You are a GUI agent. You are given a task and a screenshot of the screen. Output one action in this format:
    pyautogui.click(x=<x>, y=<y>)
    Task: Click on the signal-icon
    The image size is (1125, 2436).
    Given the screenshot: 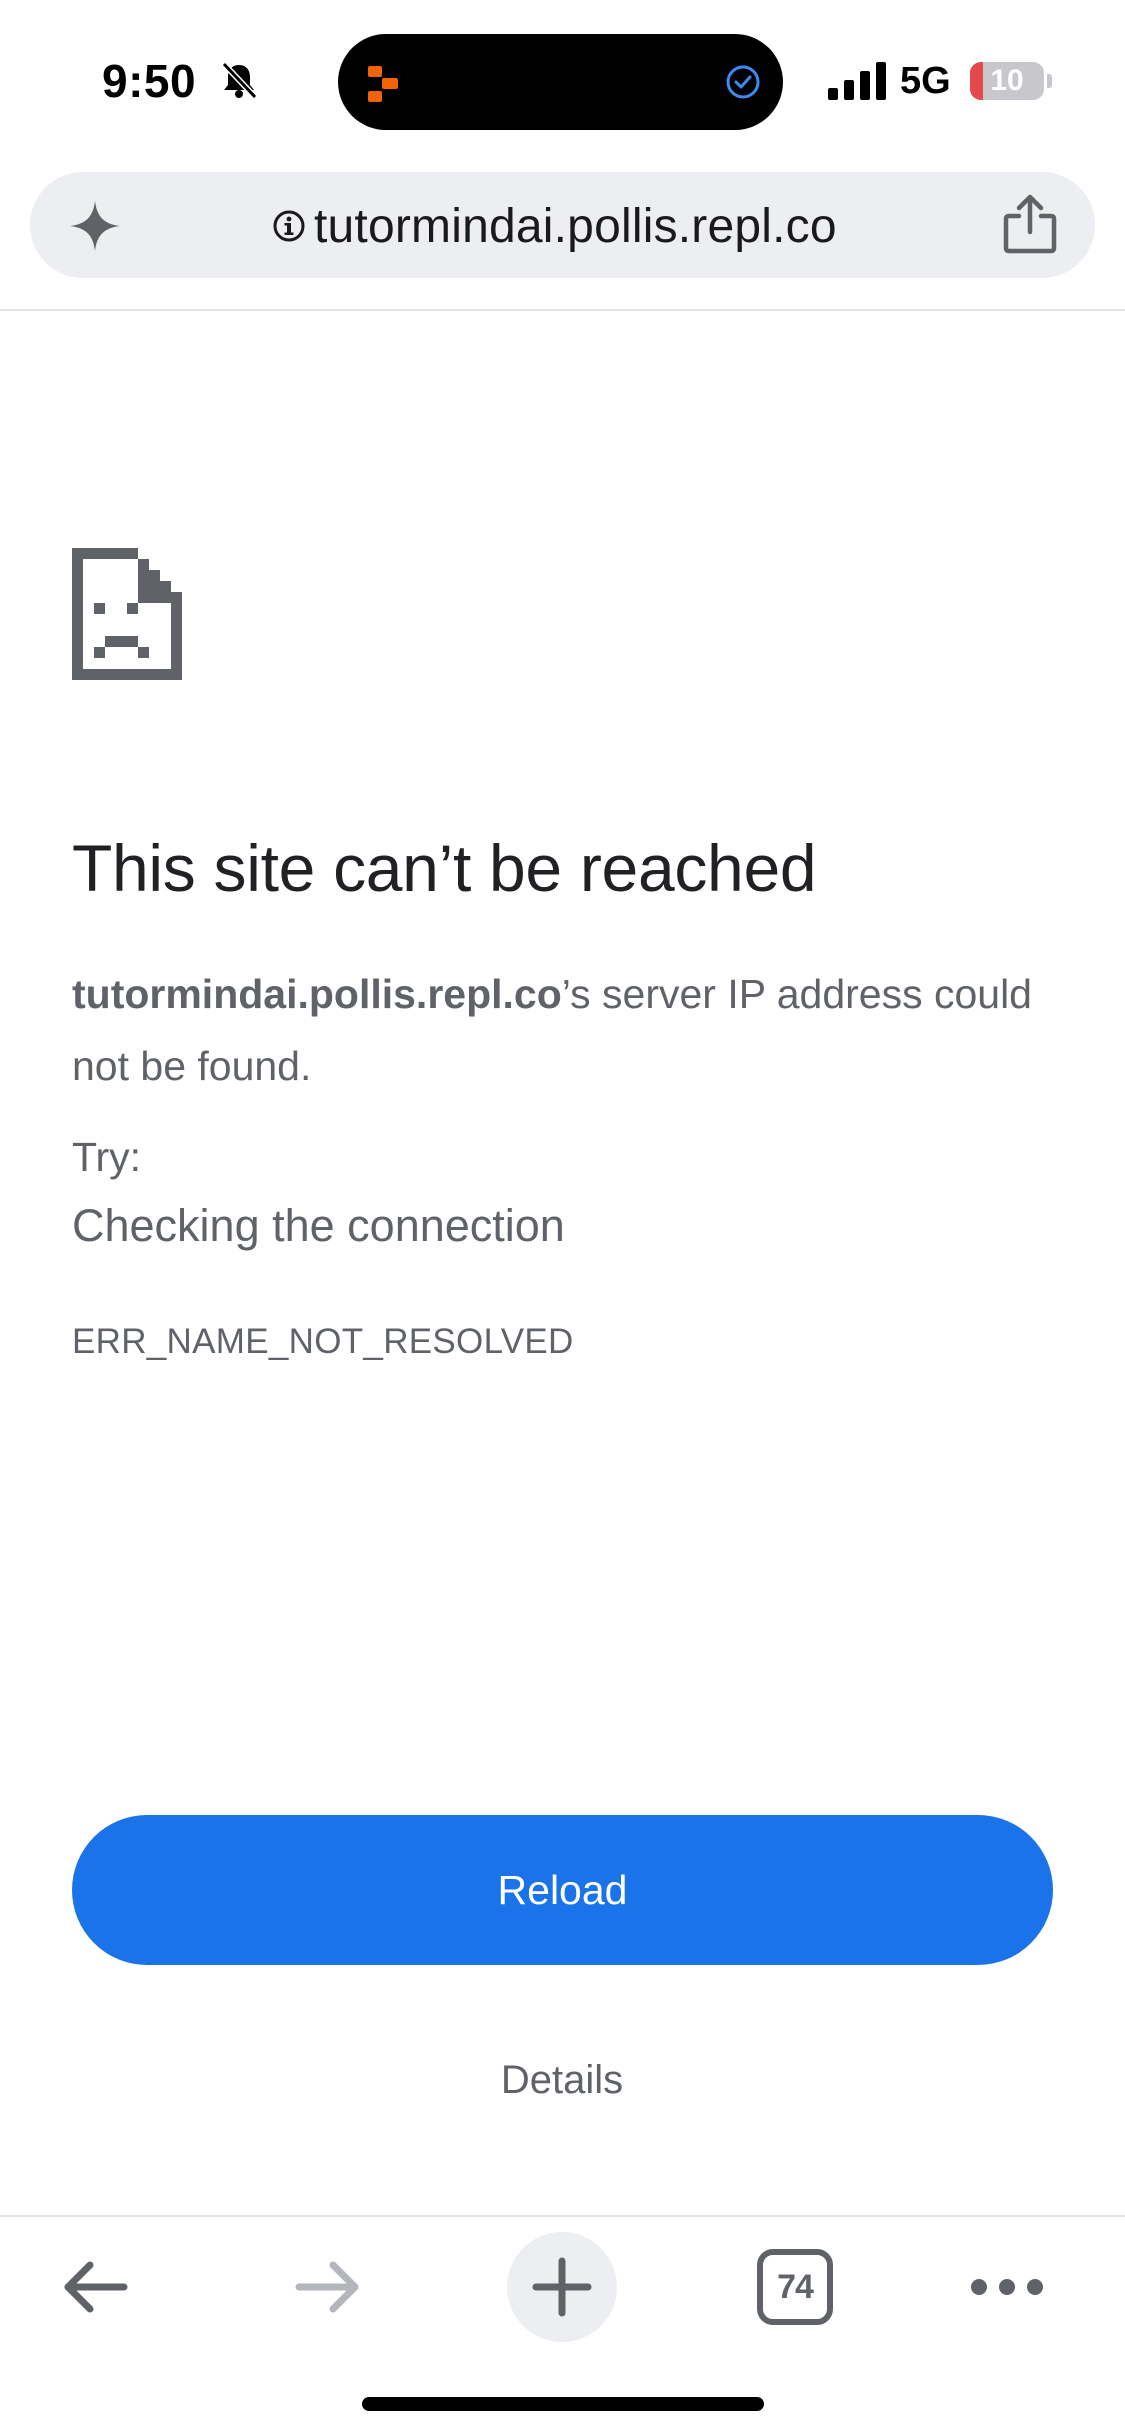 What is the action you would take?
    pyautogui.click(x=857, y=81)
    